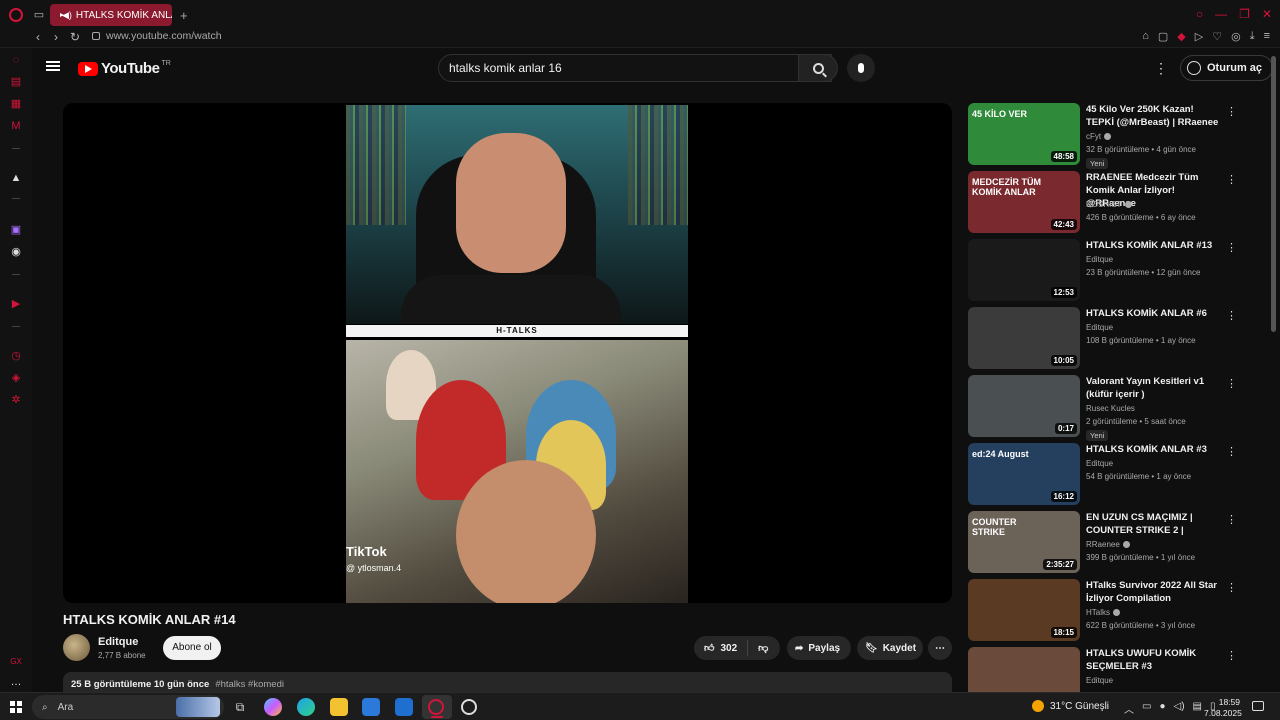  Describe the element at coordinates (339, 707) in the screenshot. I see `file-explorer-icon` at that location.